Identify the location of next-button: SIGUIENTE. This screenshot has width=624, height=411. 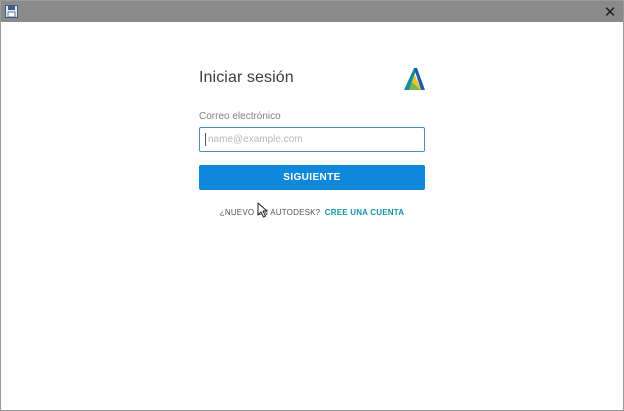
(312, 177).